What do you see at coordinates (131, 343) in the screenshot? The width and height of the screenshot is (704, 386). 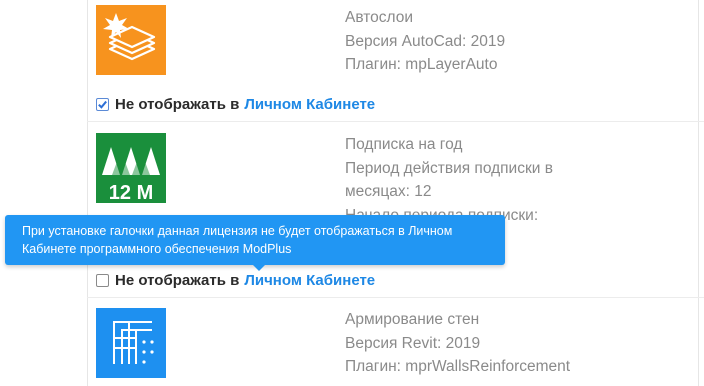 I see `wall-reinforcement-icon` at bounding box center [131, 343].